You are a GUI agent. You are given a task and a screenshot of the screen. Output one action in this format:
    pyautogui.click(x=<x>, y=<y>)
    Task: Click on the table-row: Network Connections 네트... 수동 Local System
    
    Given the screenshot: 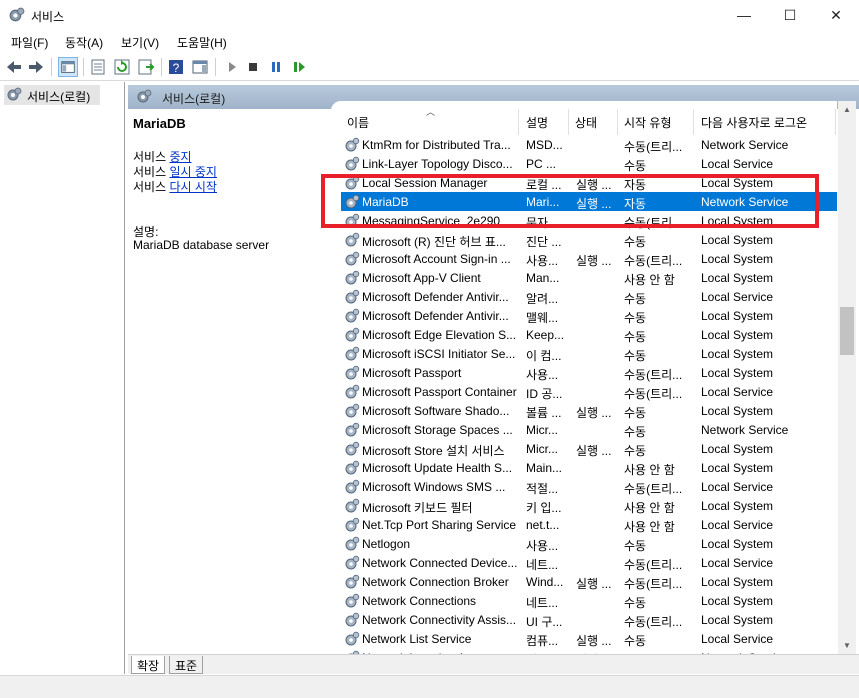 What is the action you would take?
    pyautogui.click(x=589, y=600)
    